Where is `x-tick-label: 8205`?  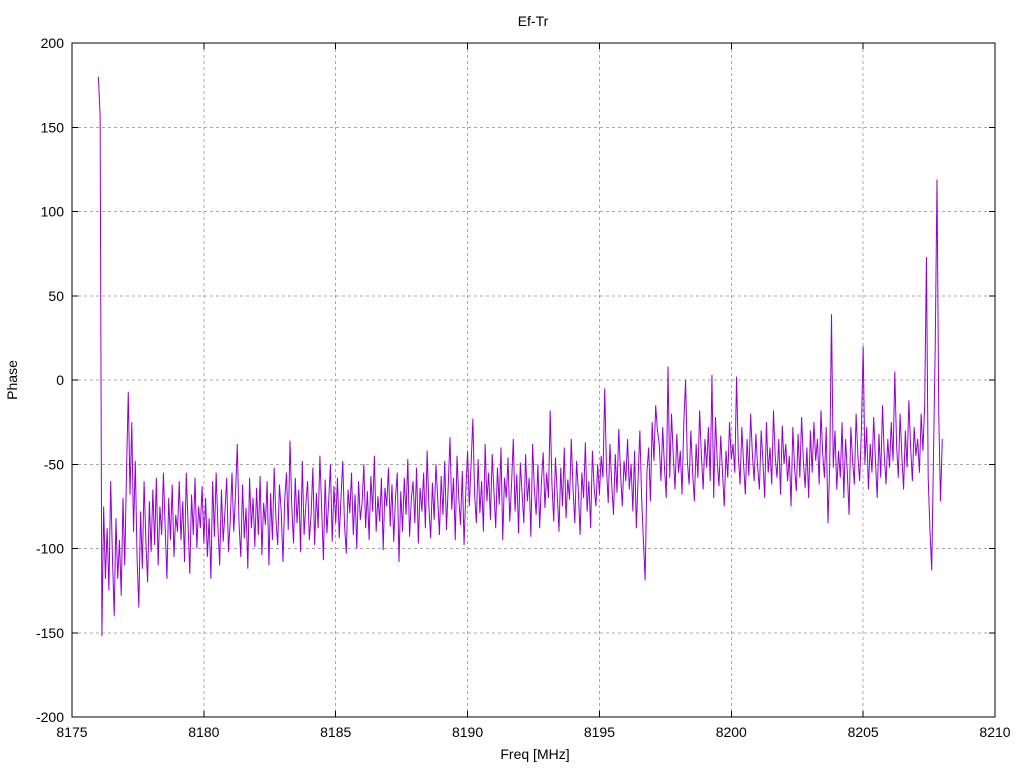 x-tick-label: 8205 is located at coordinates (863, 732).